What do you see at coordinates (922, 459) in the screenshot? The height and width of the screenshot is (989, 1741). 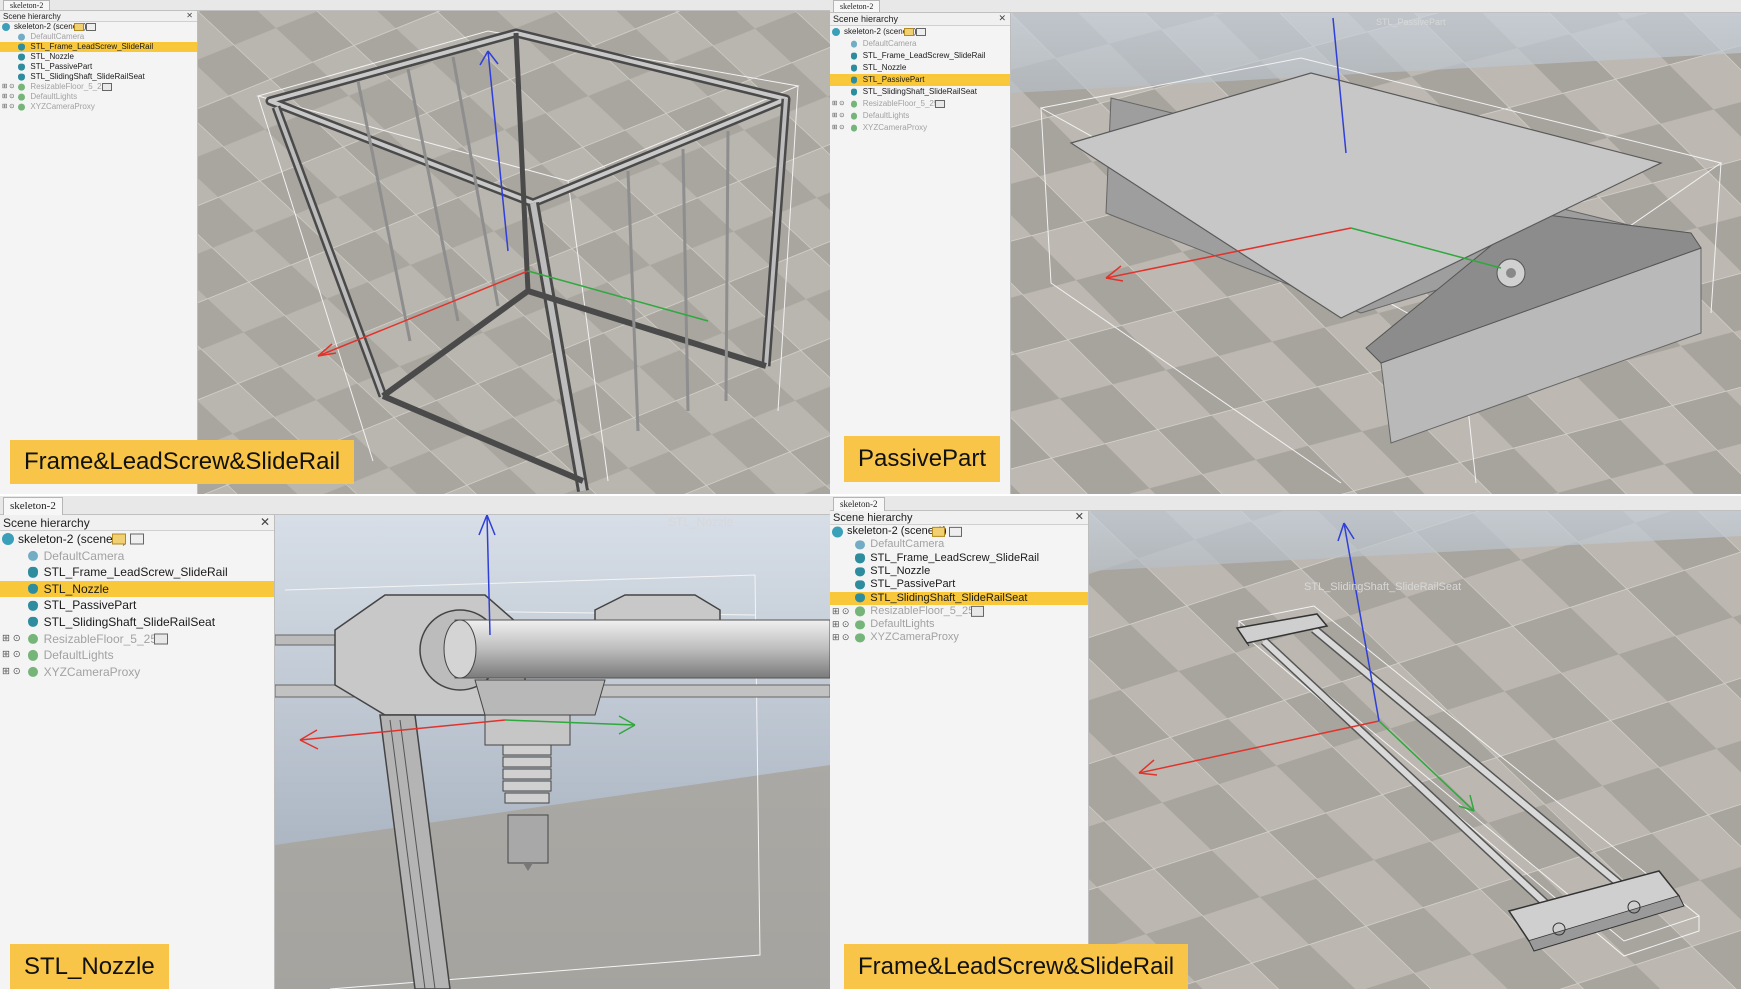 I see `caption-label: PassivePart` at bounding box center [922, 459].